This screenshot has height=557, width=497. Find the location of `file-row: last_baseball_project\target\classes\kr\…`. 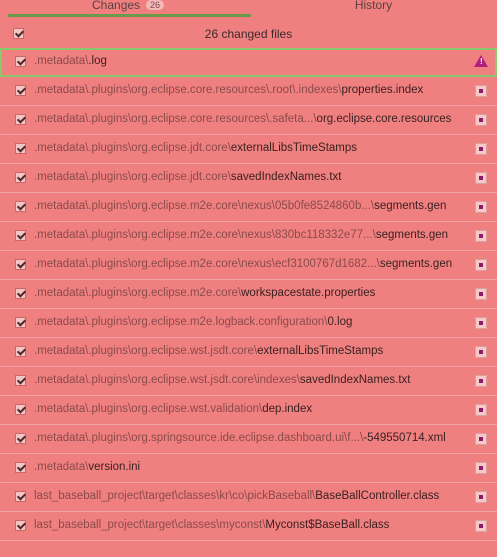

file-row: last_baseball_project\target\classes\kr\… is located at coordinates (248, 497).